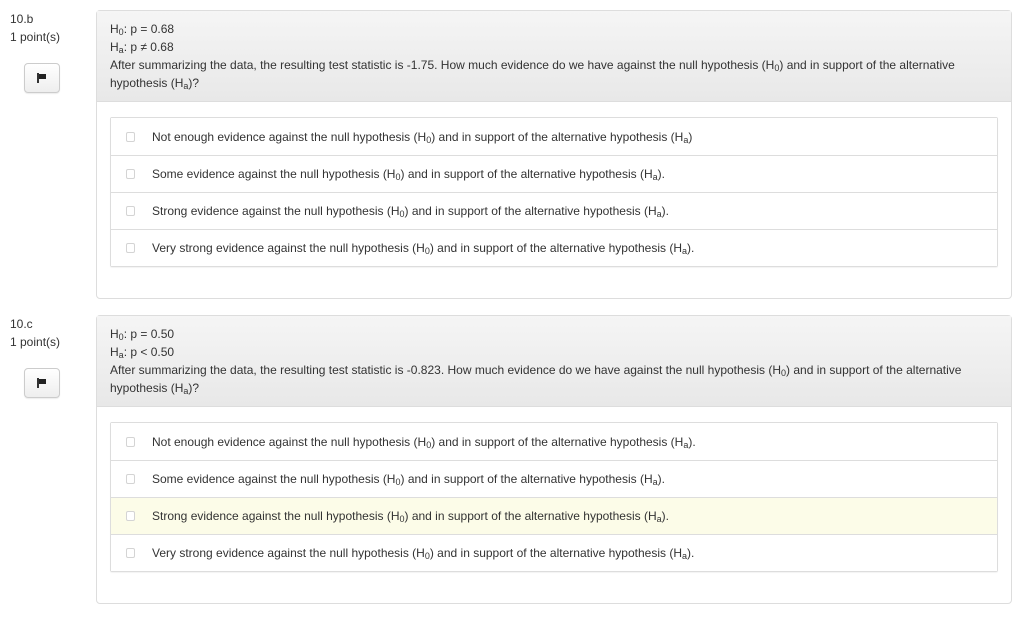  I want to click on null-hypothesis: H0: p = 0.68, so click(142, 29).